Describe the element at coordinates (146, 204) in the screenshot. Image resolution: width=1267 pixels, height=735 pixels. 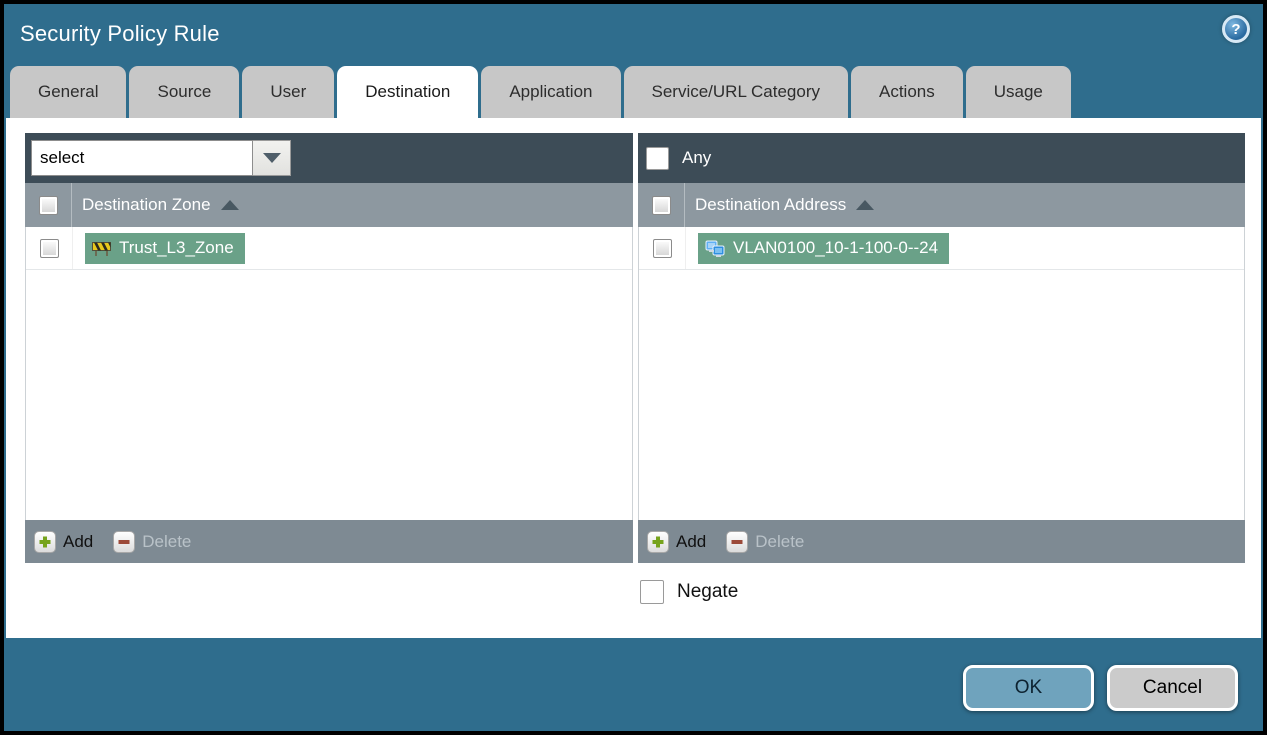
I see `zone-column-label: Destination Zone` at that location.